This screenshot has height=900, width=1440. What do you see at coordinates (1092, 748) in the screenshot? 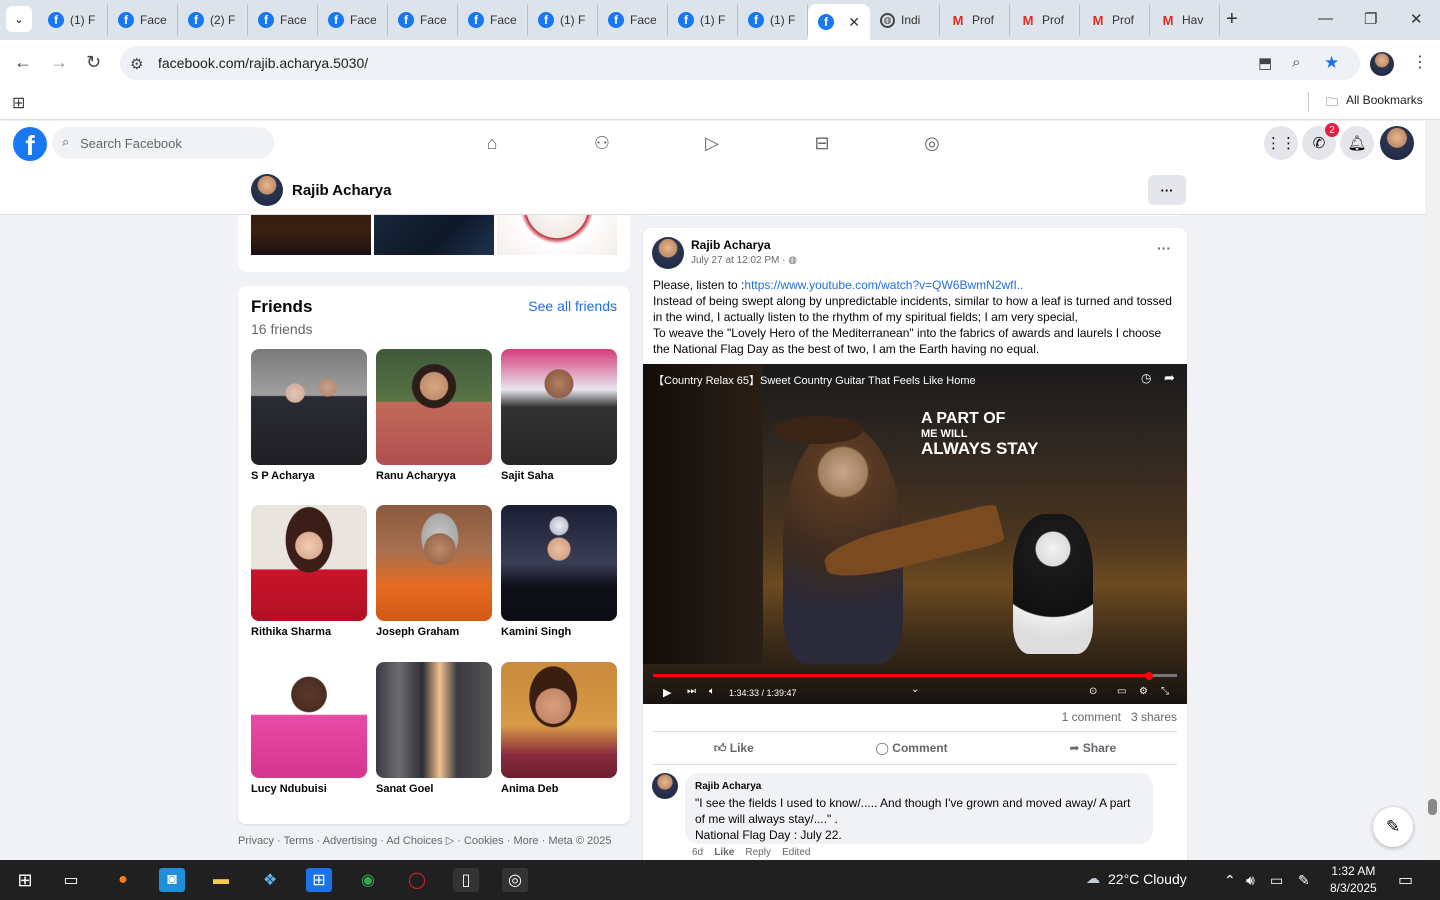
I see `share-button: ➦ Share` at bounding box center [1092, 748].